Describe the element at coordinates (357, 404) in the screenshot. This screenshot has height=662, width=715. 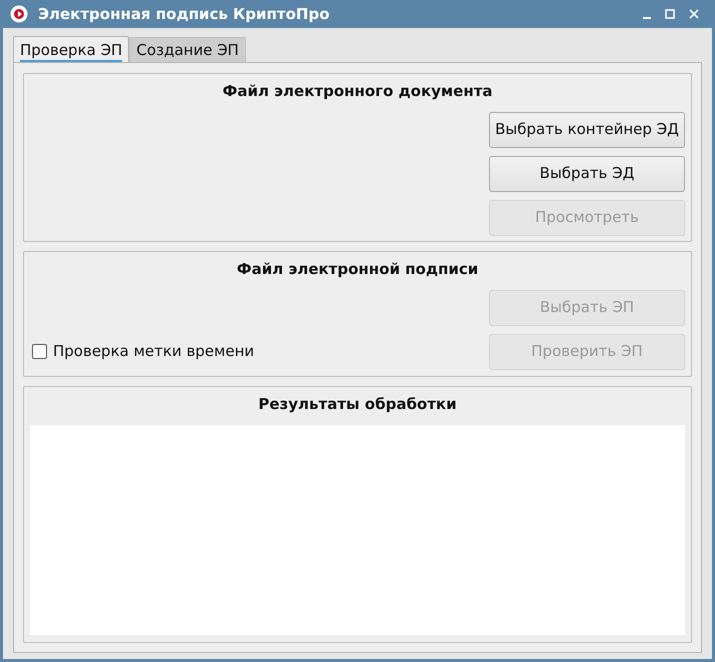
I see `group-title: Результаты обработки` at that location.